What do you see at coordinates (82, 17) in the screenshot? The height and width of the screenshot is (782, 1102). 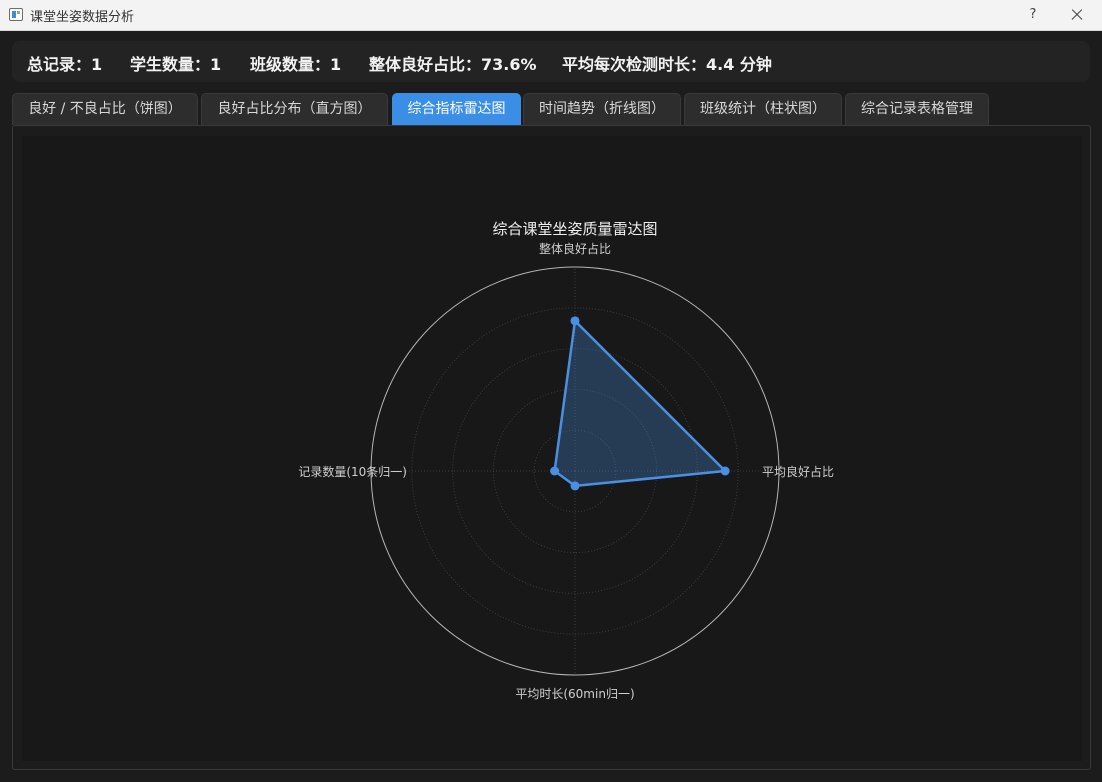 I see `window-title: 课堂坐姿数据分析` at bounding box center [82, 17].